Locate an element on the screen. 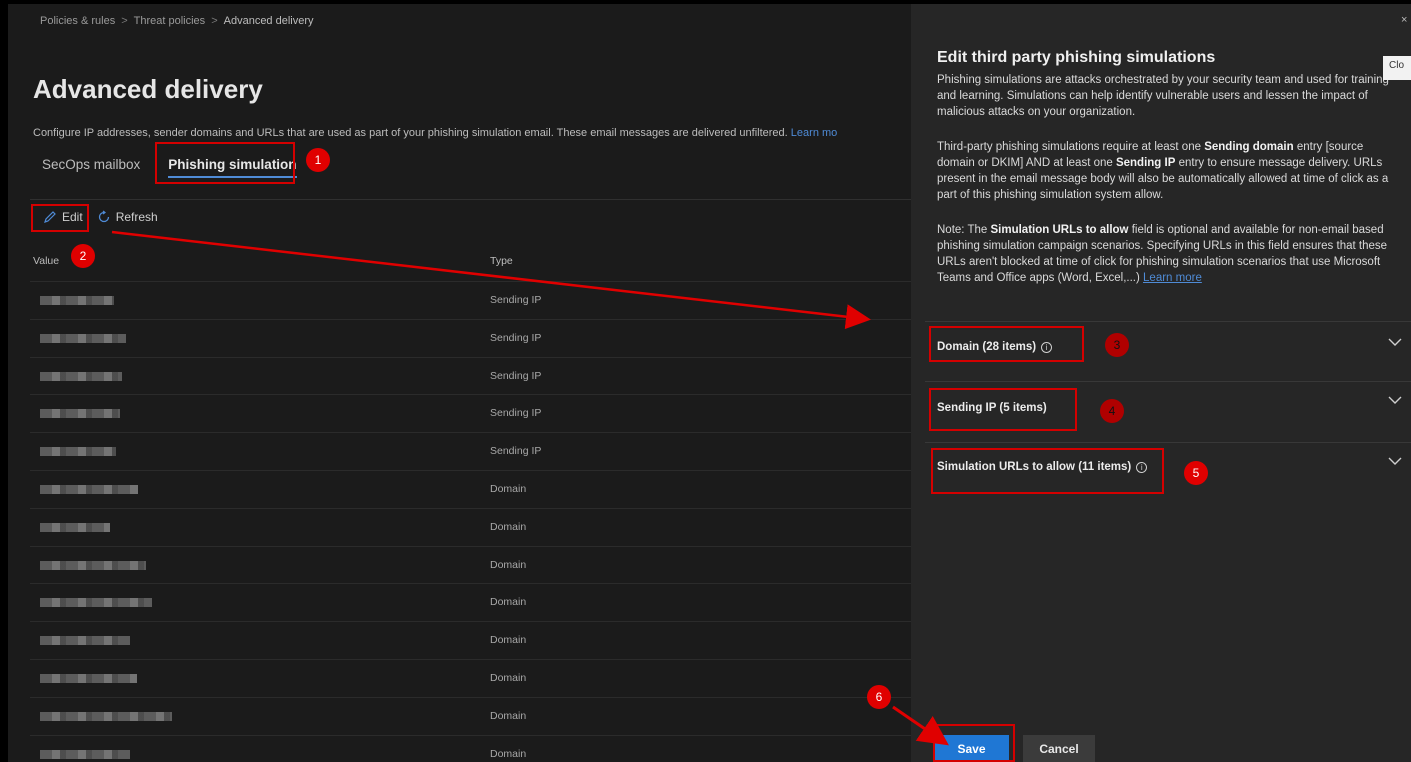 This screenshot has width=1411, height=762. annotation-badge: 3 is located at coordinates (1117, 345).